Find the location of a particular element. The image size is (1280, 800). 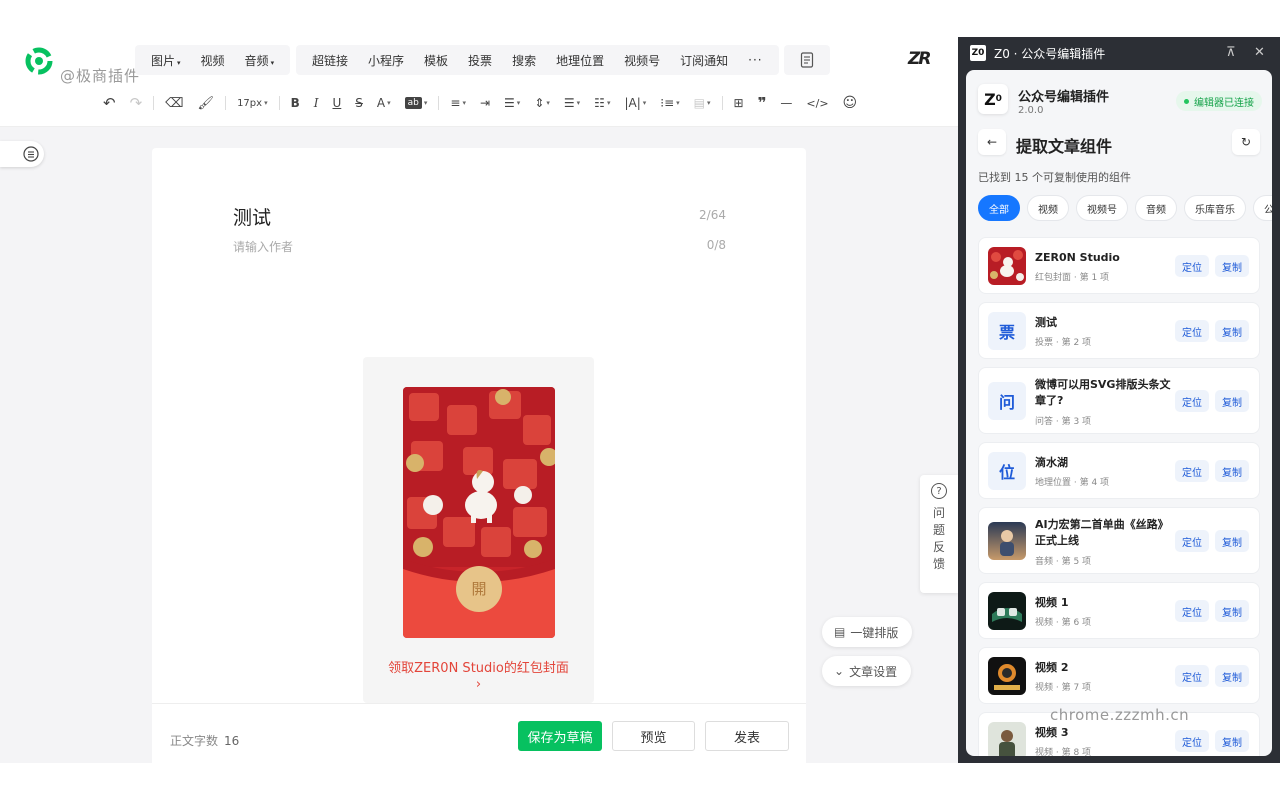

italic-icon: I is located at coordinates (316, 103).